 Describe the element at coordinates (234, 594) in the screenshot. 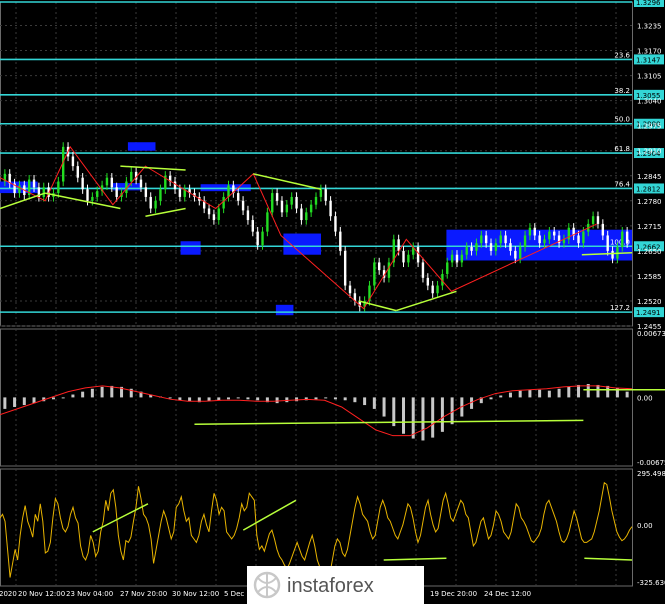

I see `time-tick-label: 5 Dec` at that location.